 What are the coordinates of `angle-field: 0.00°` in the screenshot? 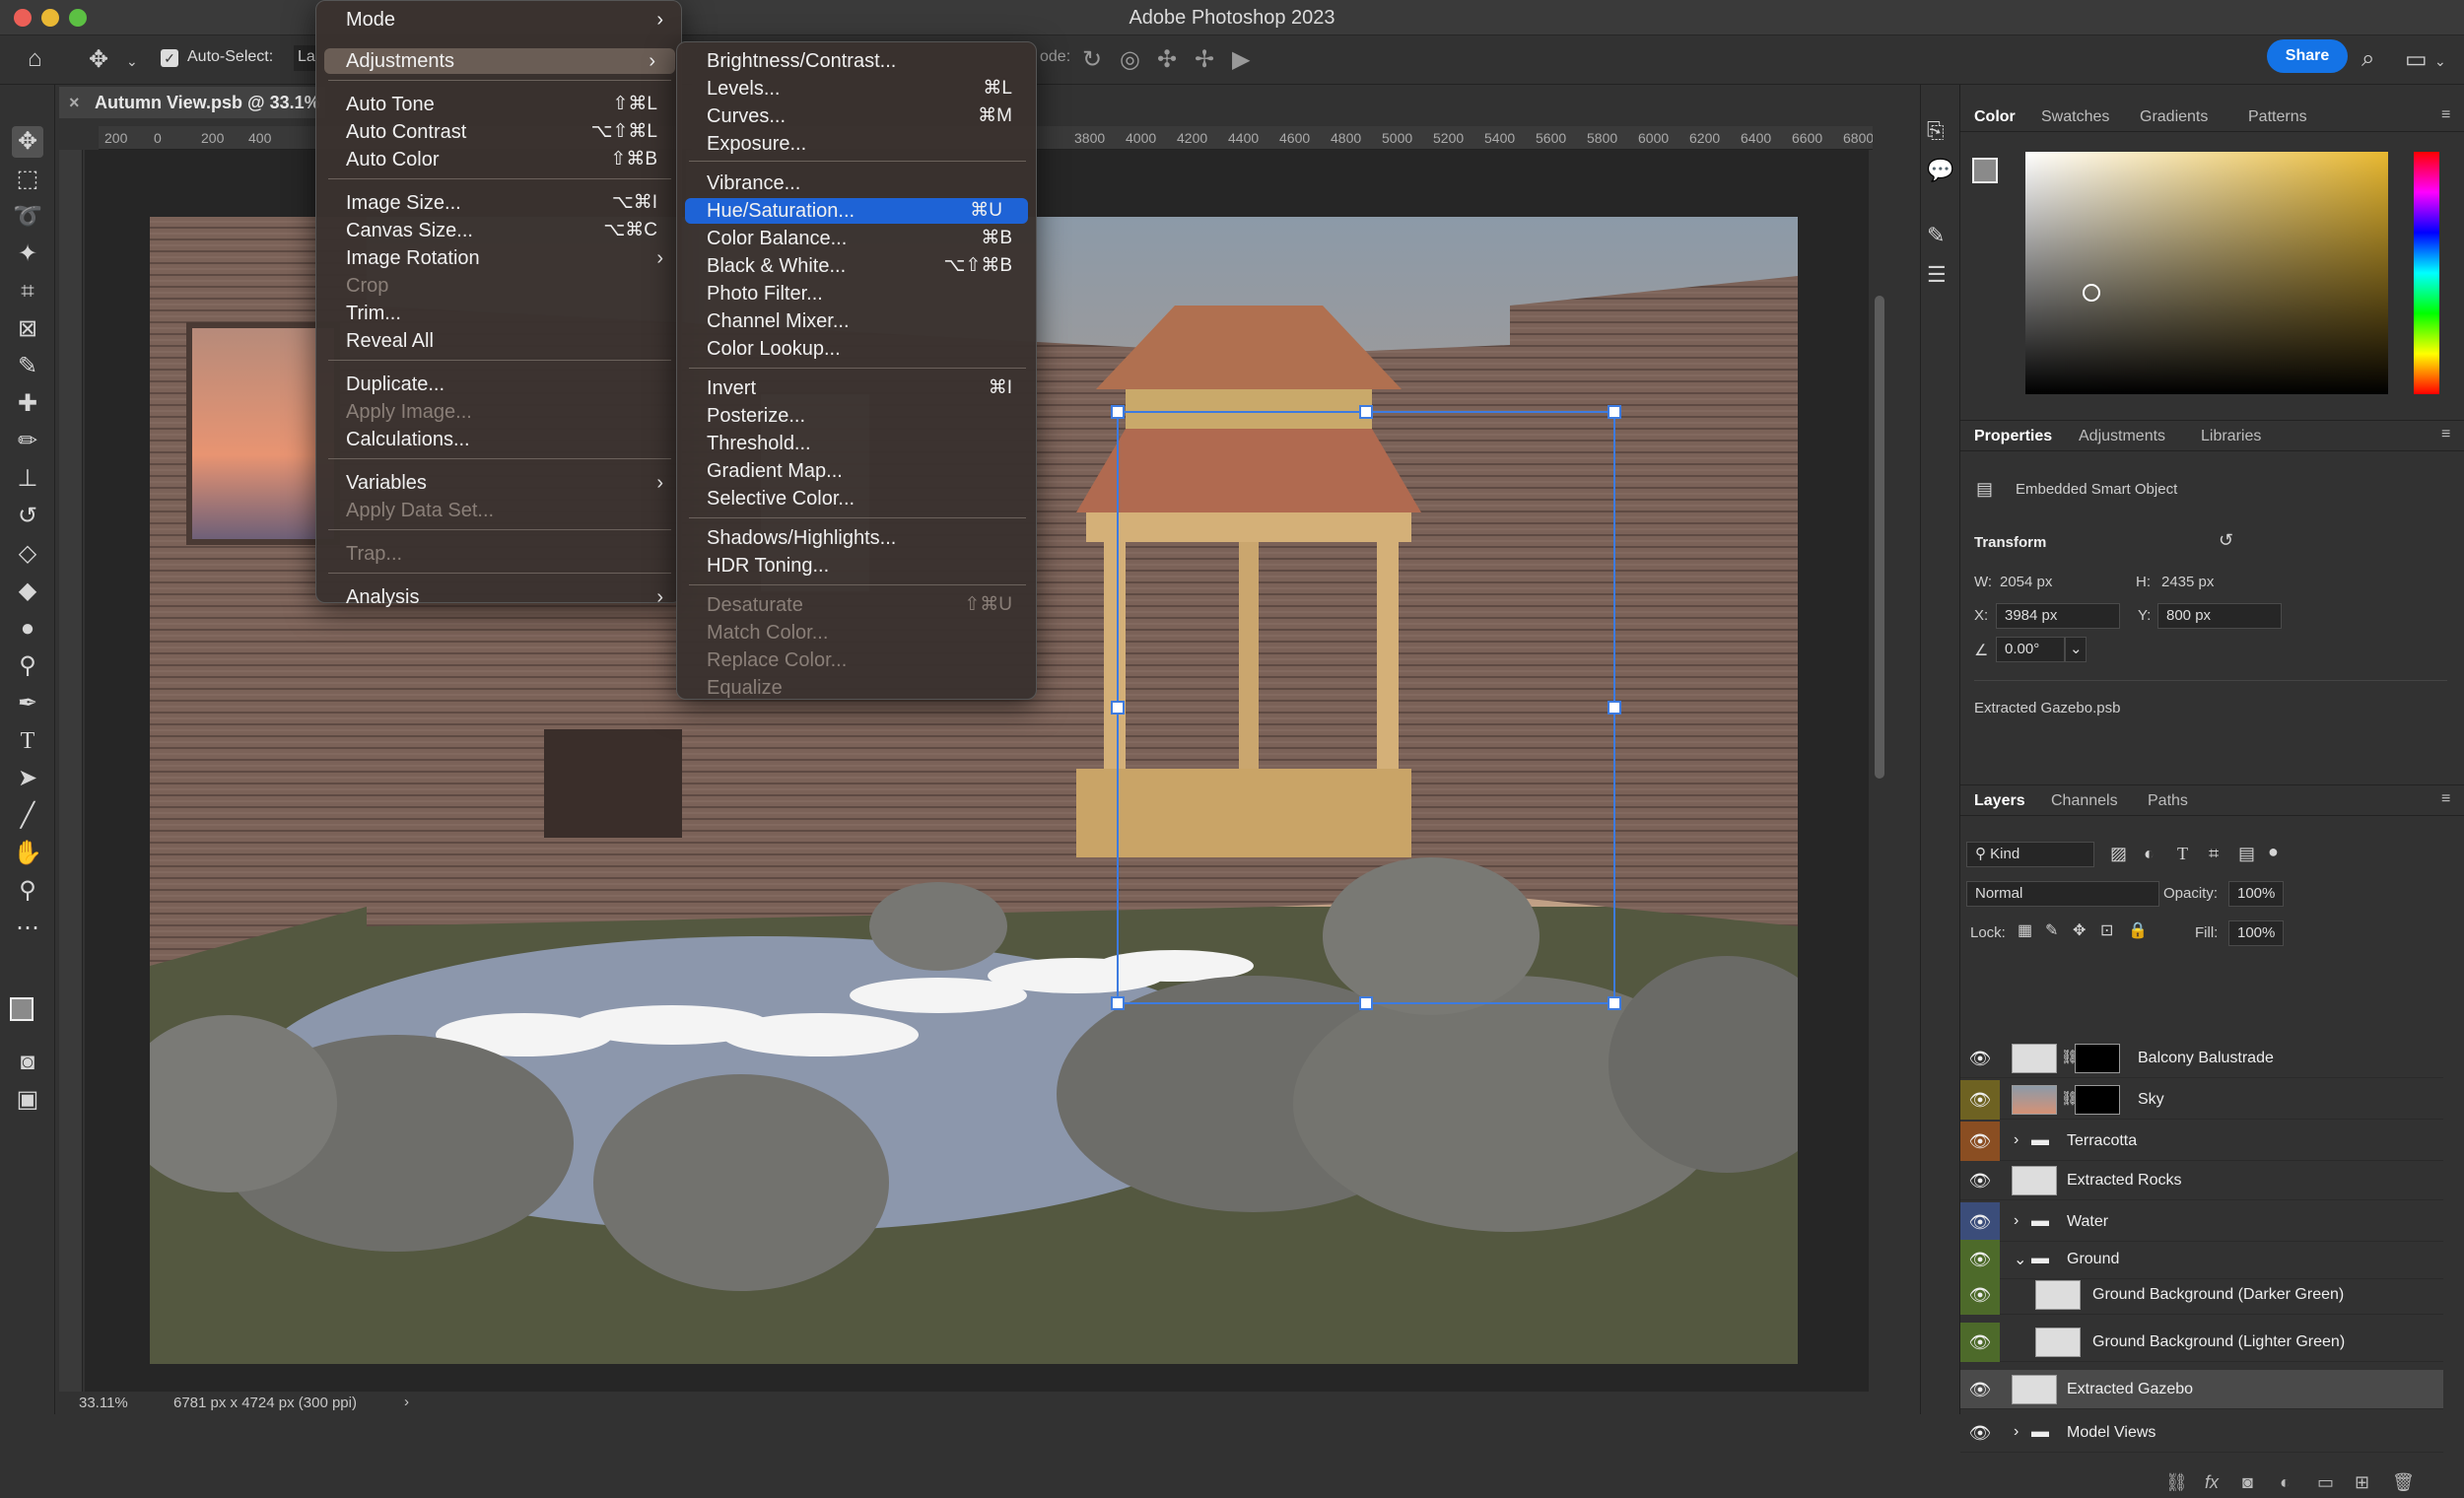 It's located at (2030, 649).